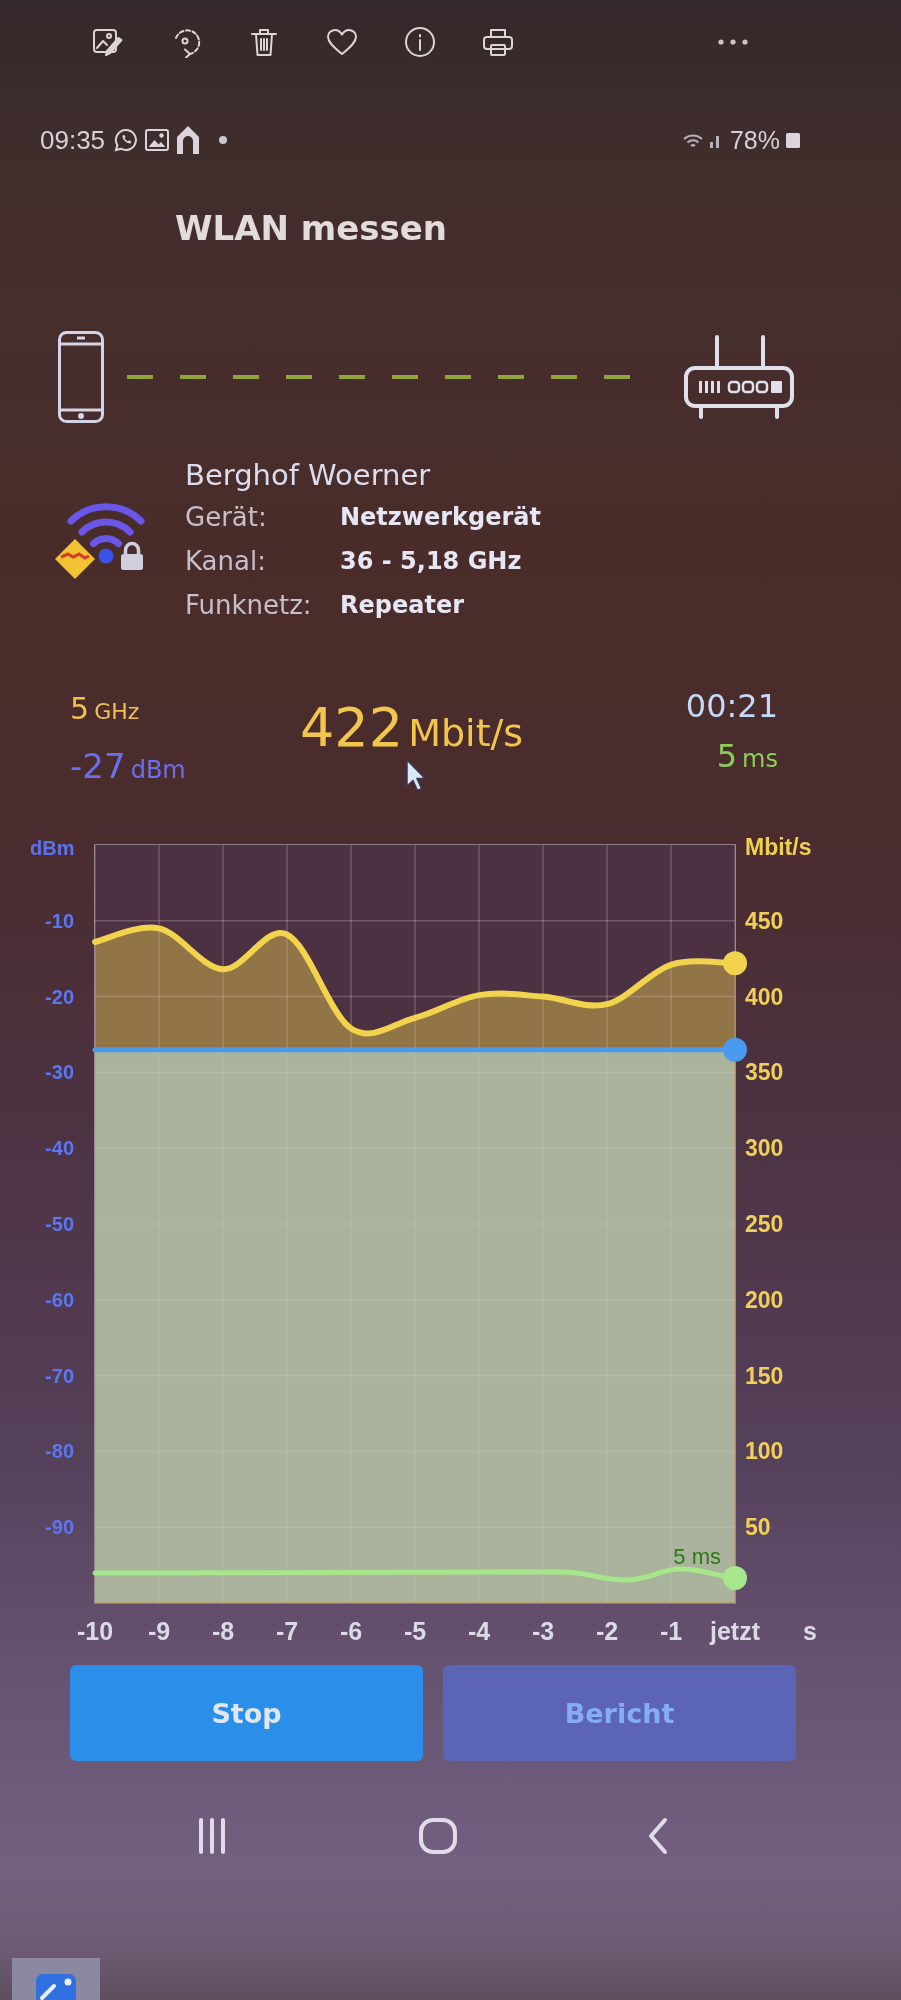 The image size is (901, 2000). Describe the element at coordinates (287, 1631) in the screenshot. I see `axis-tick-label: -7` at that location.